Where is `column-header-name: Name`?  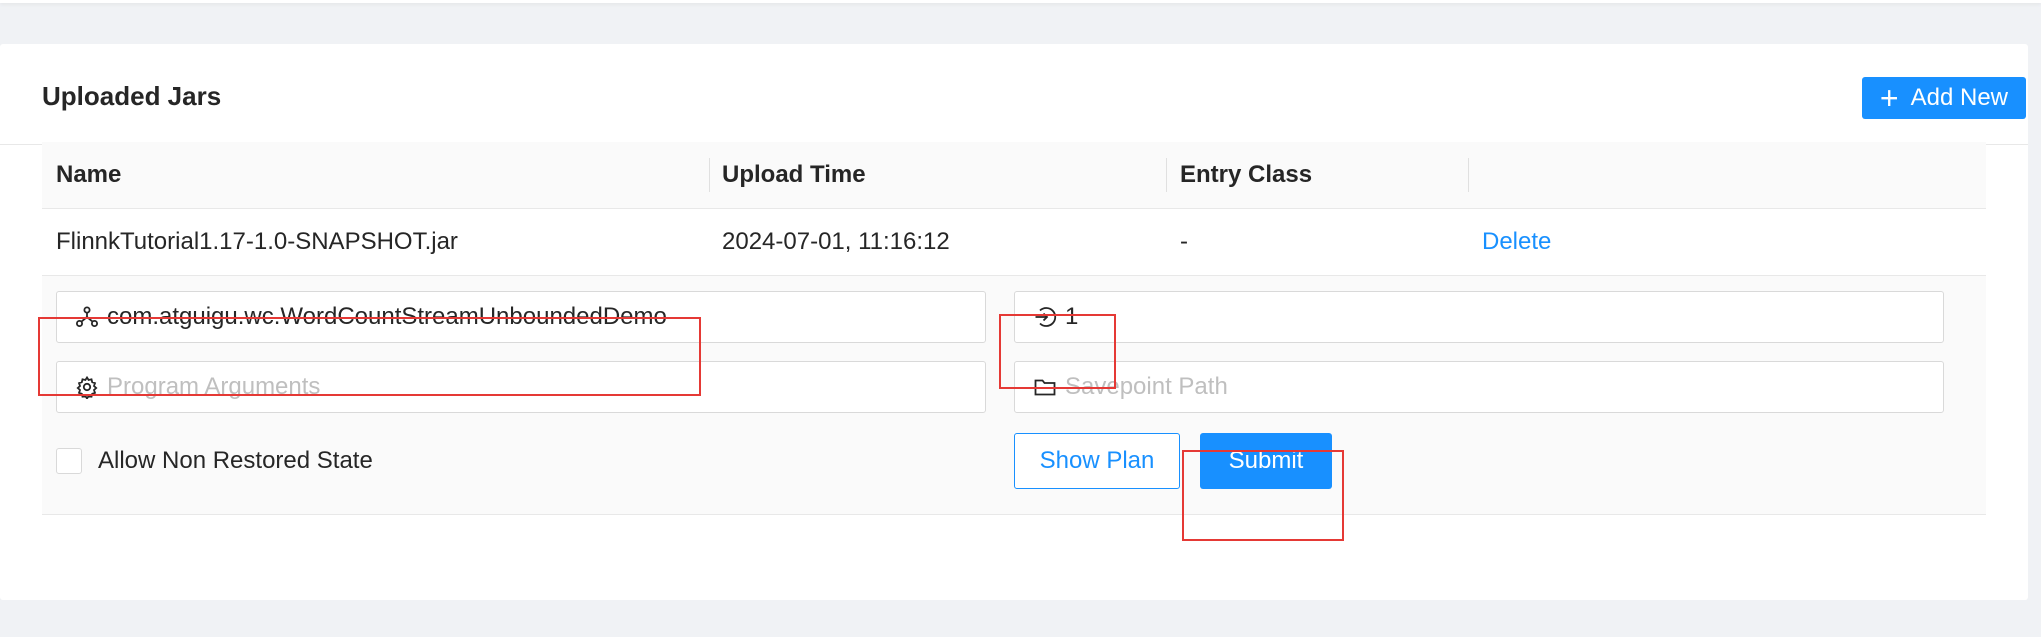 column-header-name: Name is located at coordinates (89, 174).